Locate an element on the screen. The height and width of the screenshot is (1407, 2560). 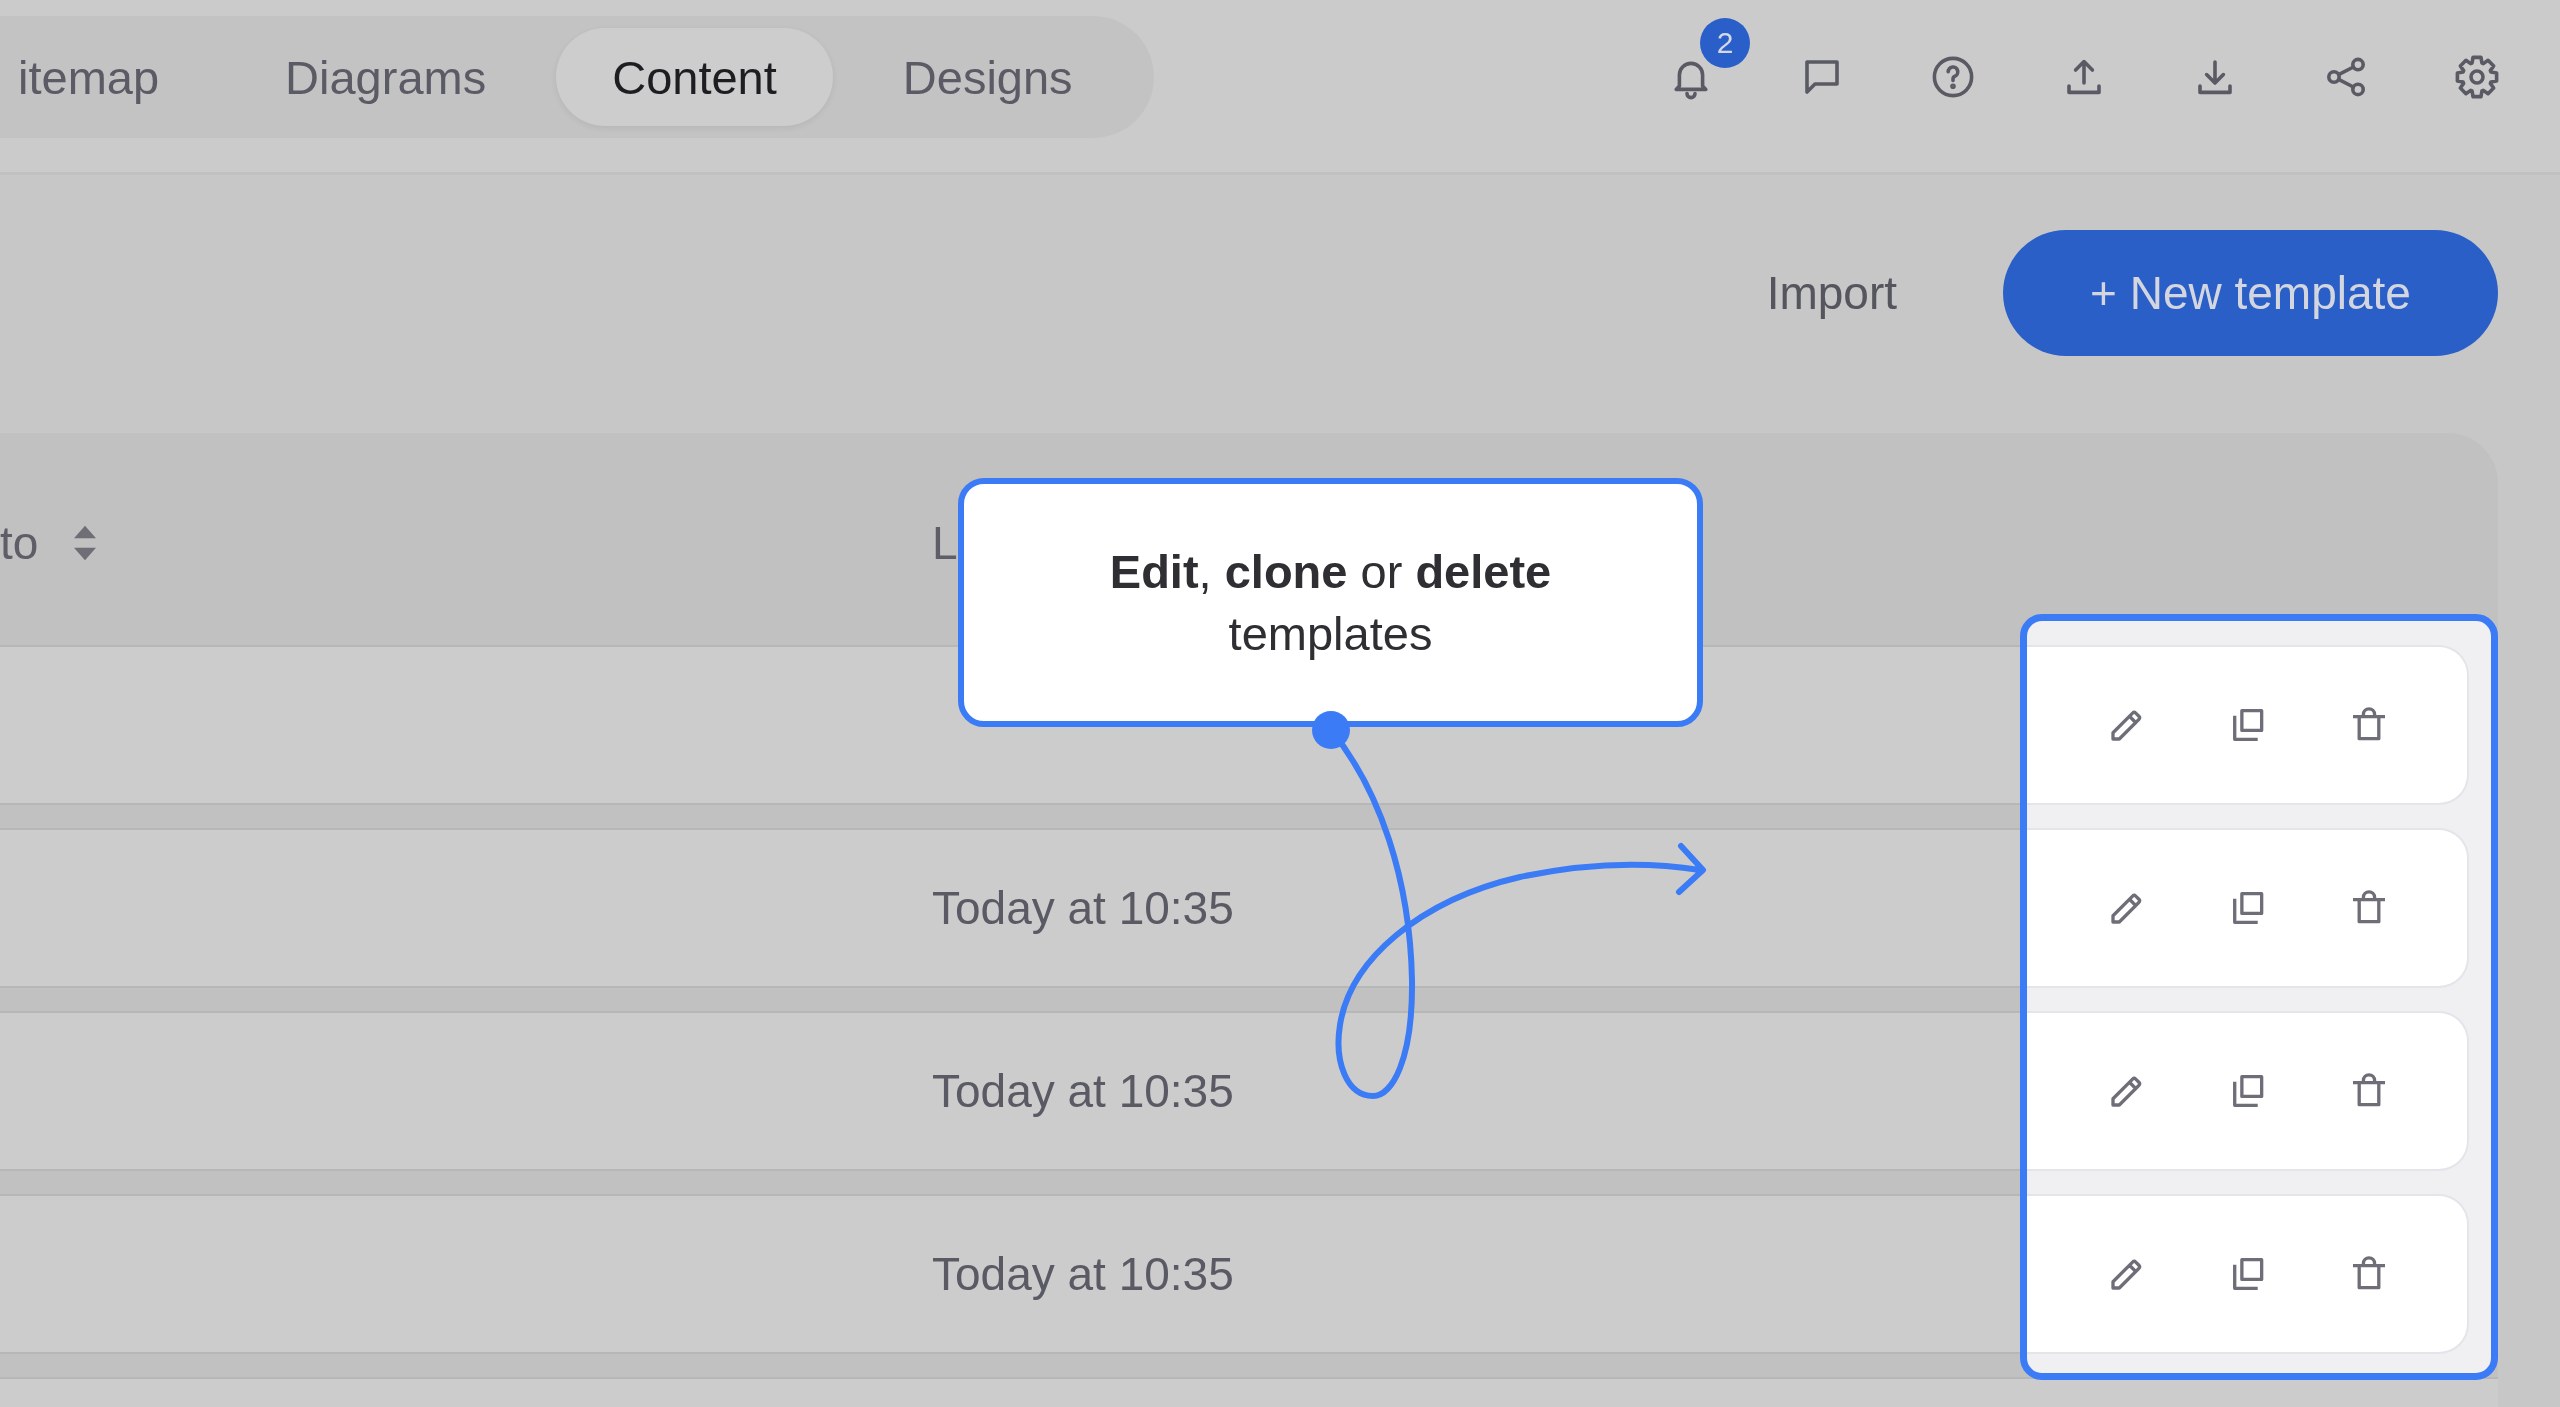
sort-icon is located at coordinates (85, 543).